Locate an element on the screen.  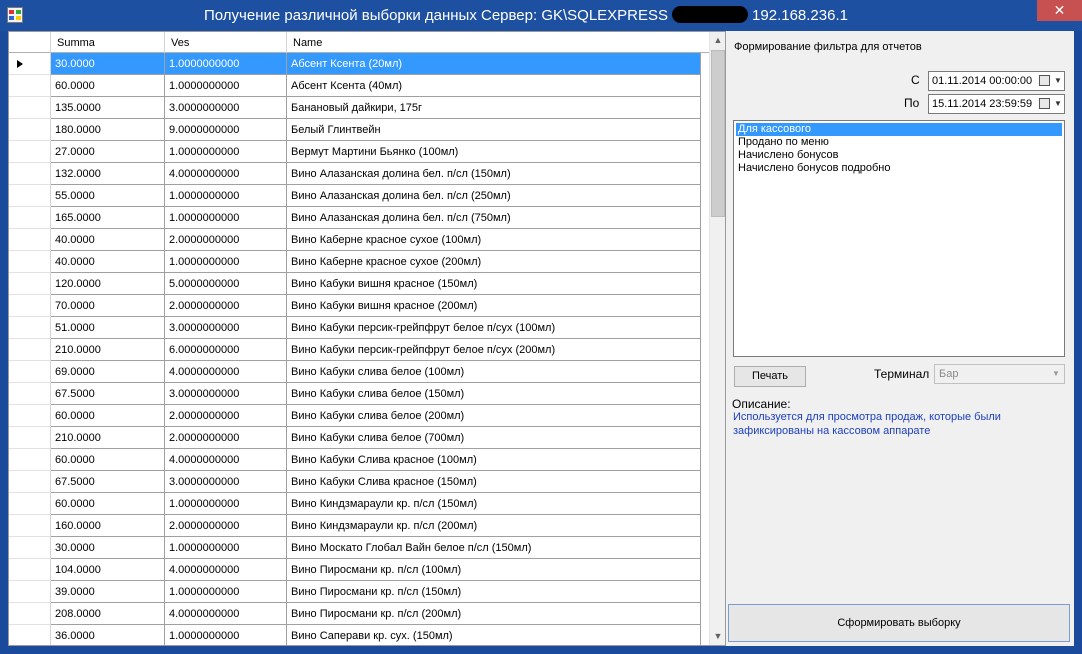
summa-cell: 51.0000 is located at coordinates (108, 328).